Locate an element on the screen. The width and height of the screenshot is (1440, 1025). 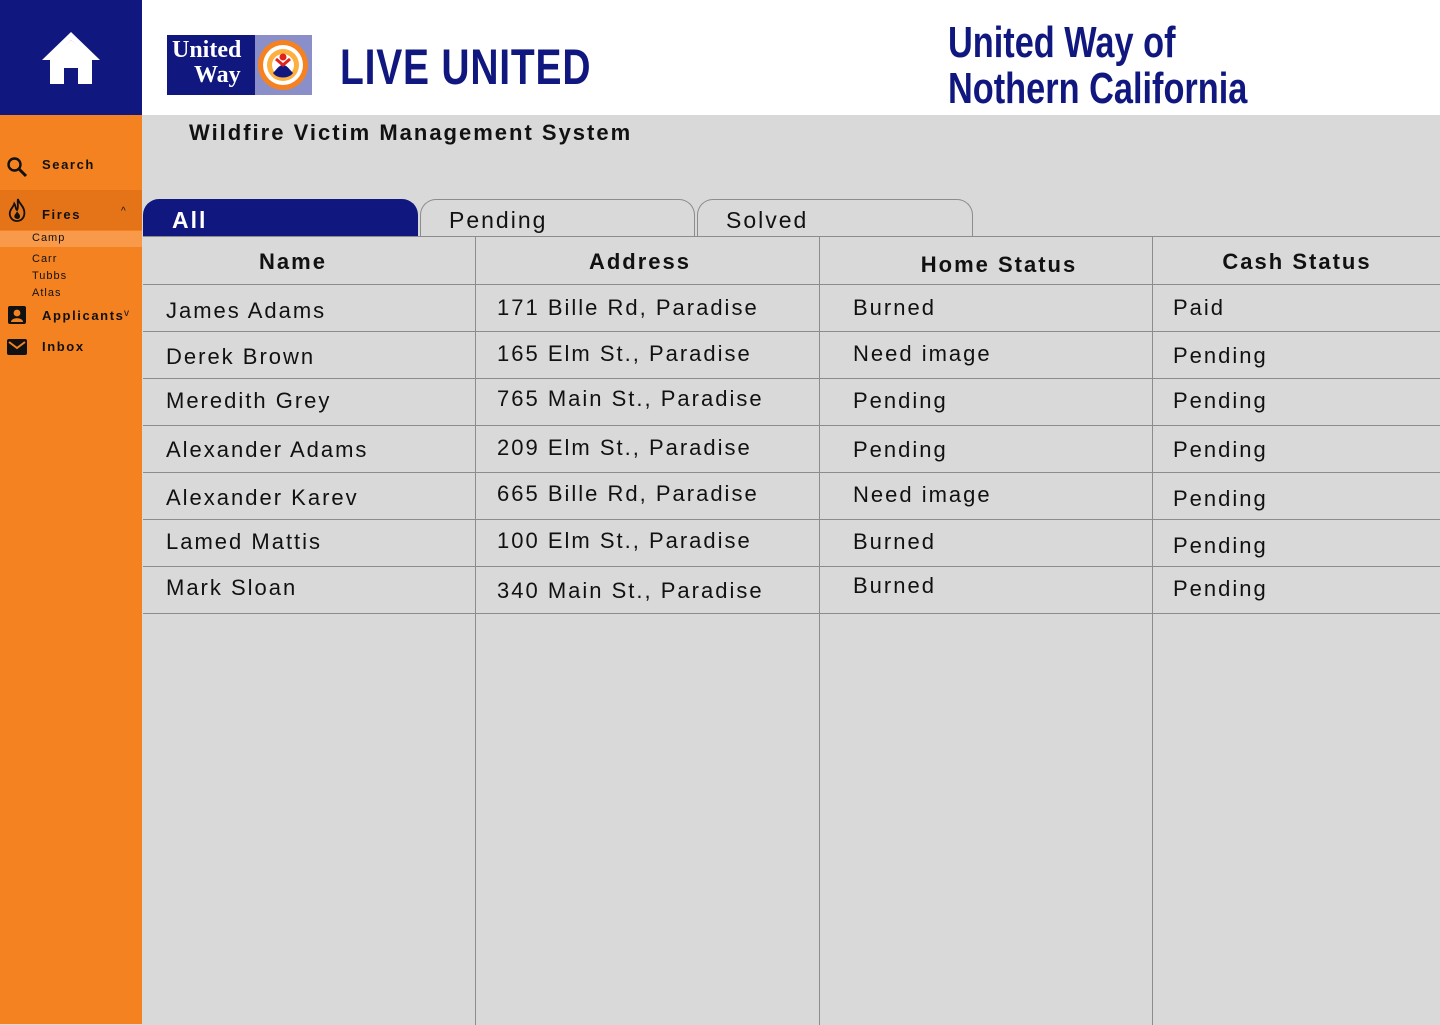
united-way-hand-icon is located at coordinates (283, 65).